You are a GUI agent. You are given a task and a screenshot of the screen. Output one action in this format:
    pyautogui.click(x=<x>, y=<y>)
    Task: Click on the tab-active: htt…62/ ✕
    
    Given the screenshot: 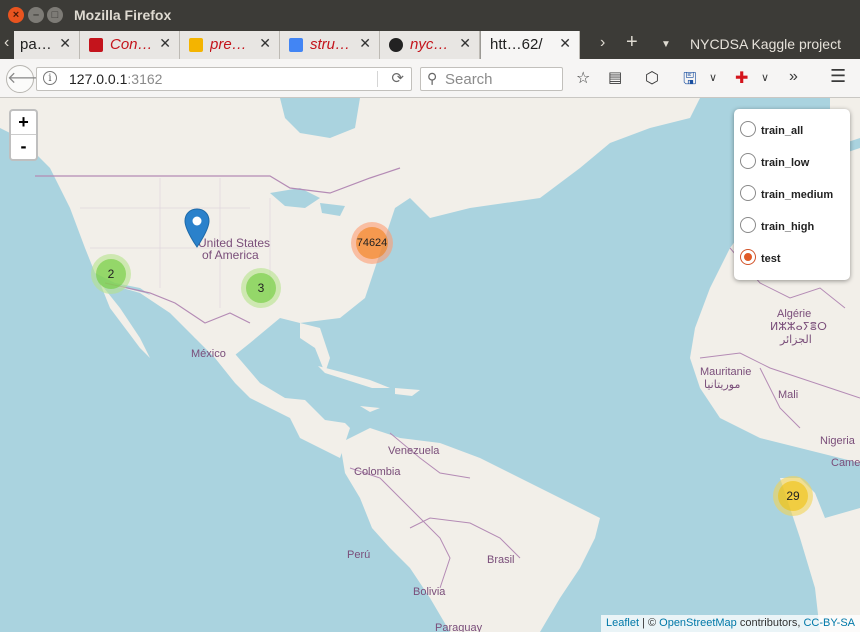 What is the action you would take?
    pyautogui.click(x=530, y=45)
    